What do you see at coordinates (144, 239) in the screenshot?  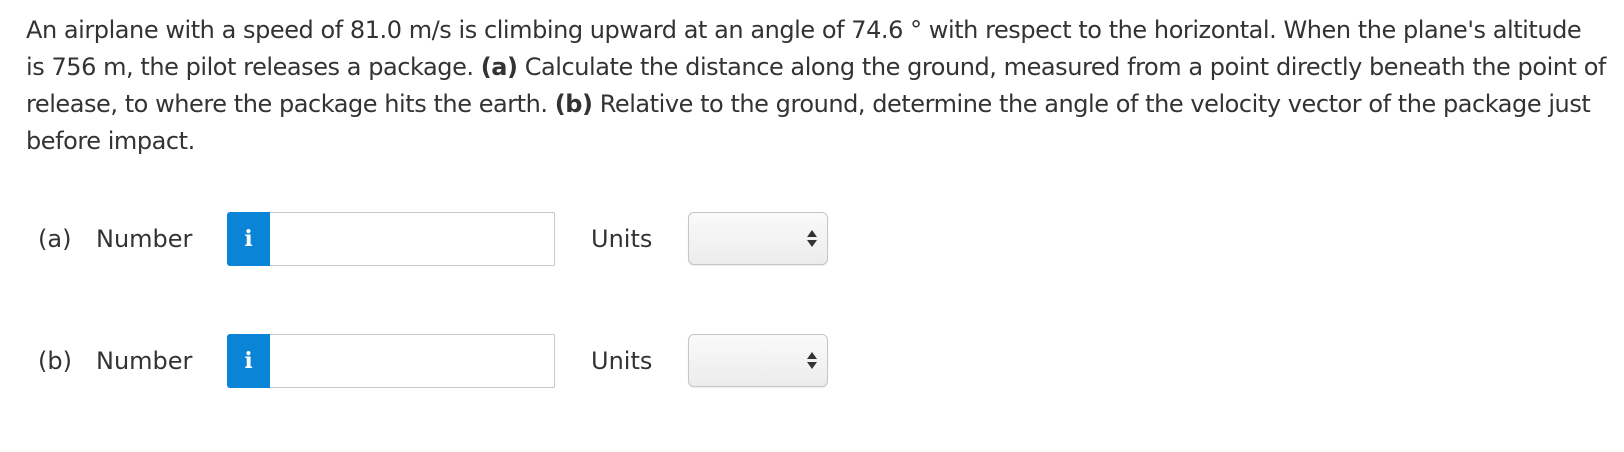 I see `number-label-a: Number` at bounding box center [144, 239].